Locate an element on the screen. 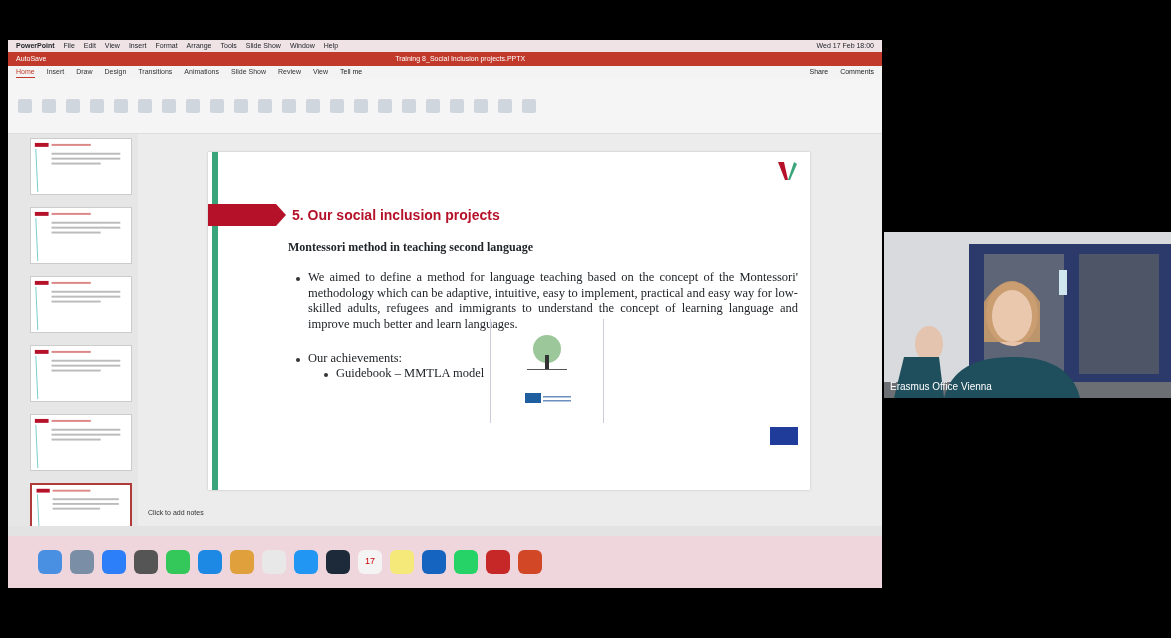 This screenshot has width=1171, height=638. bullet-text: Our achievements: is located at coordinates (356, 358).